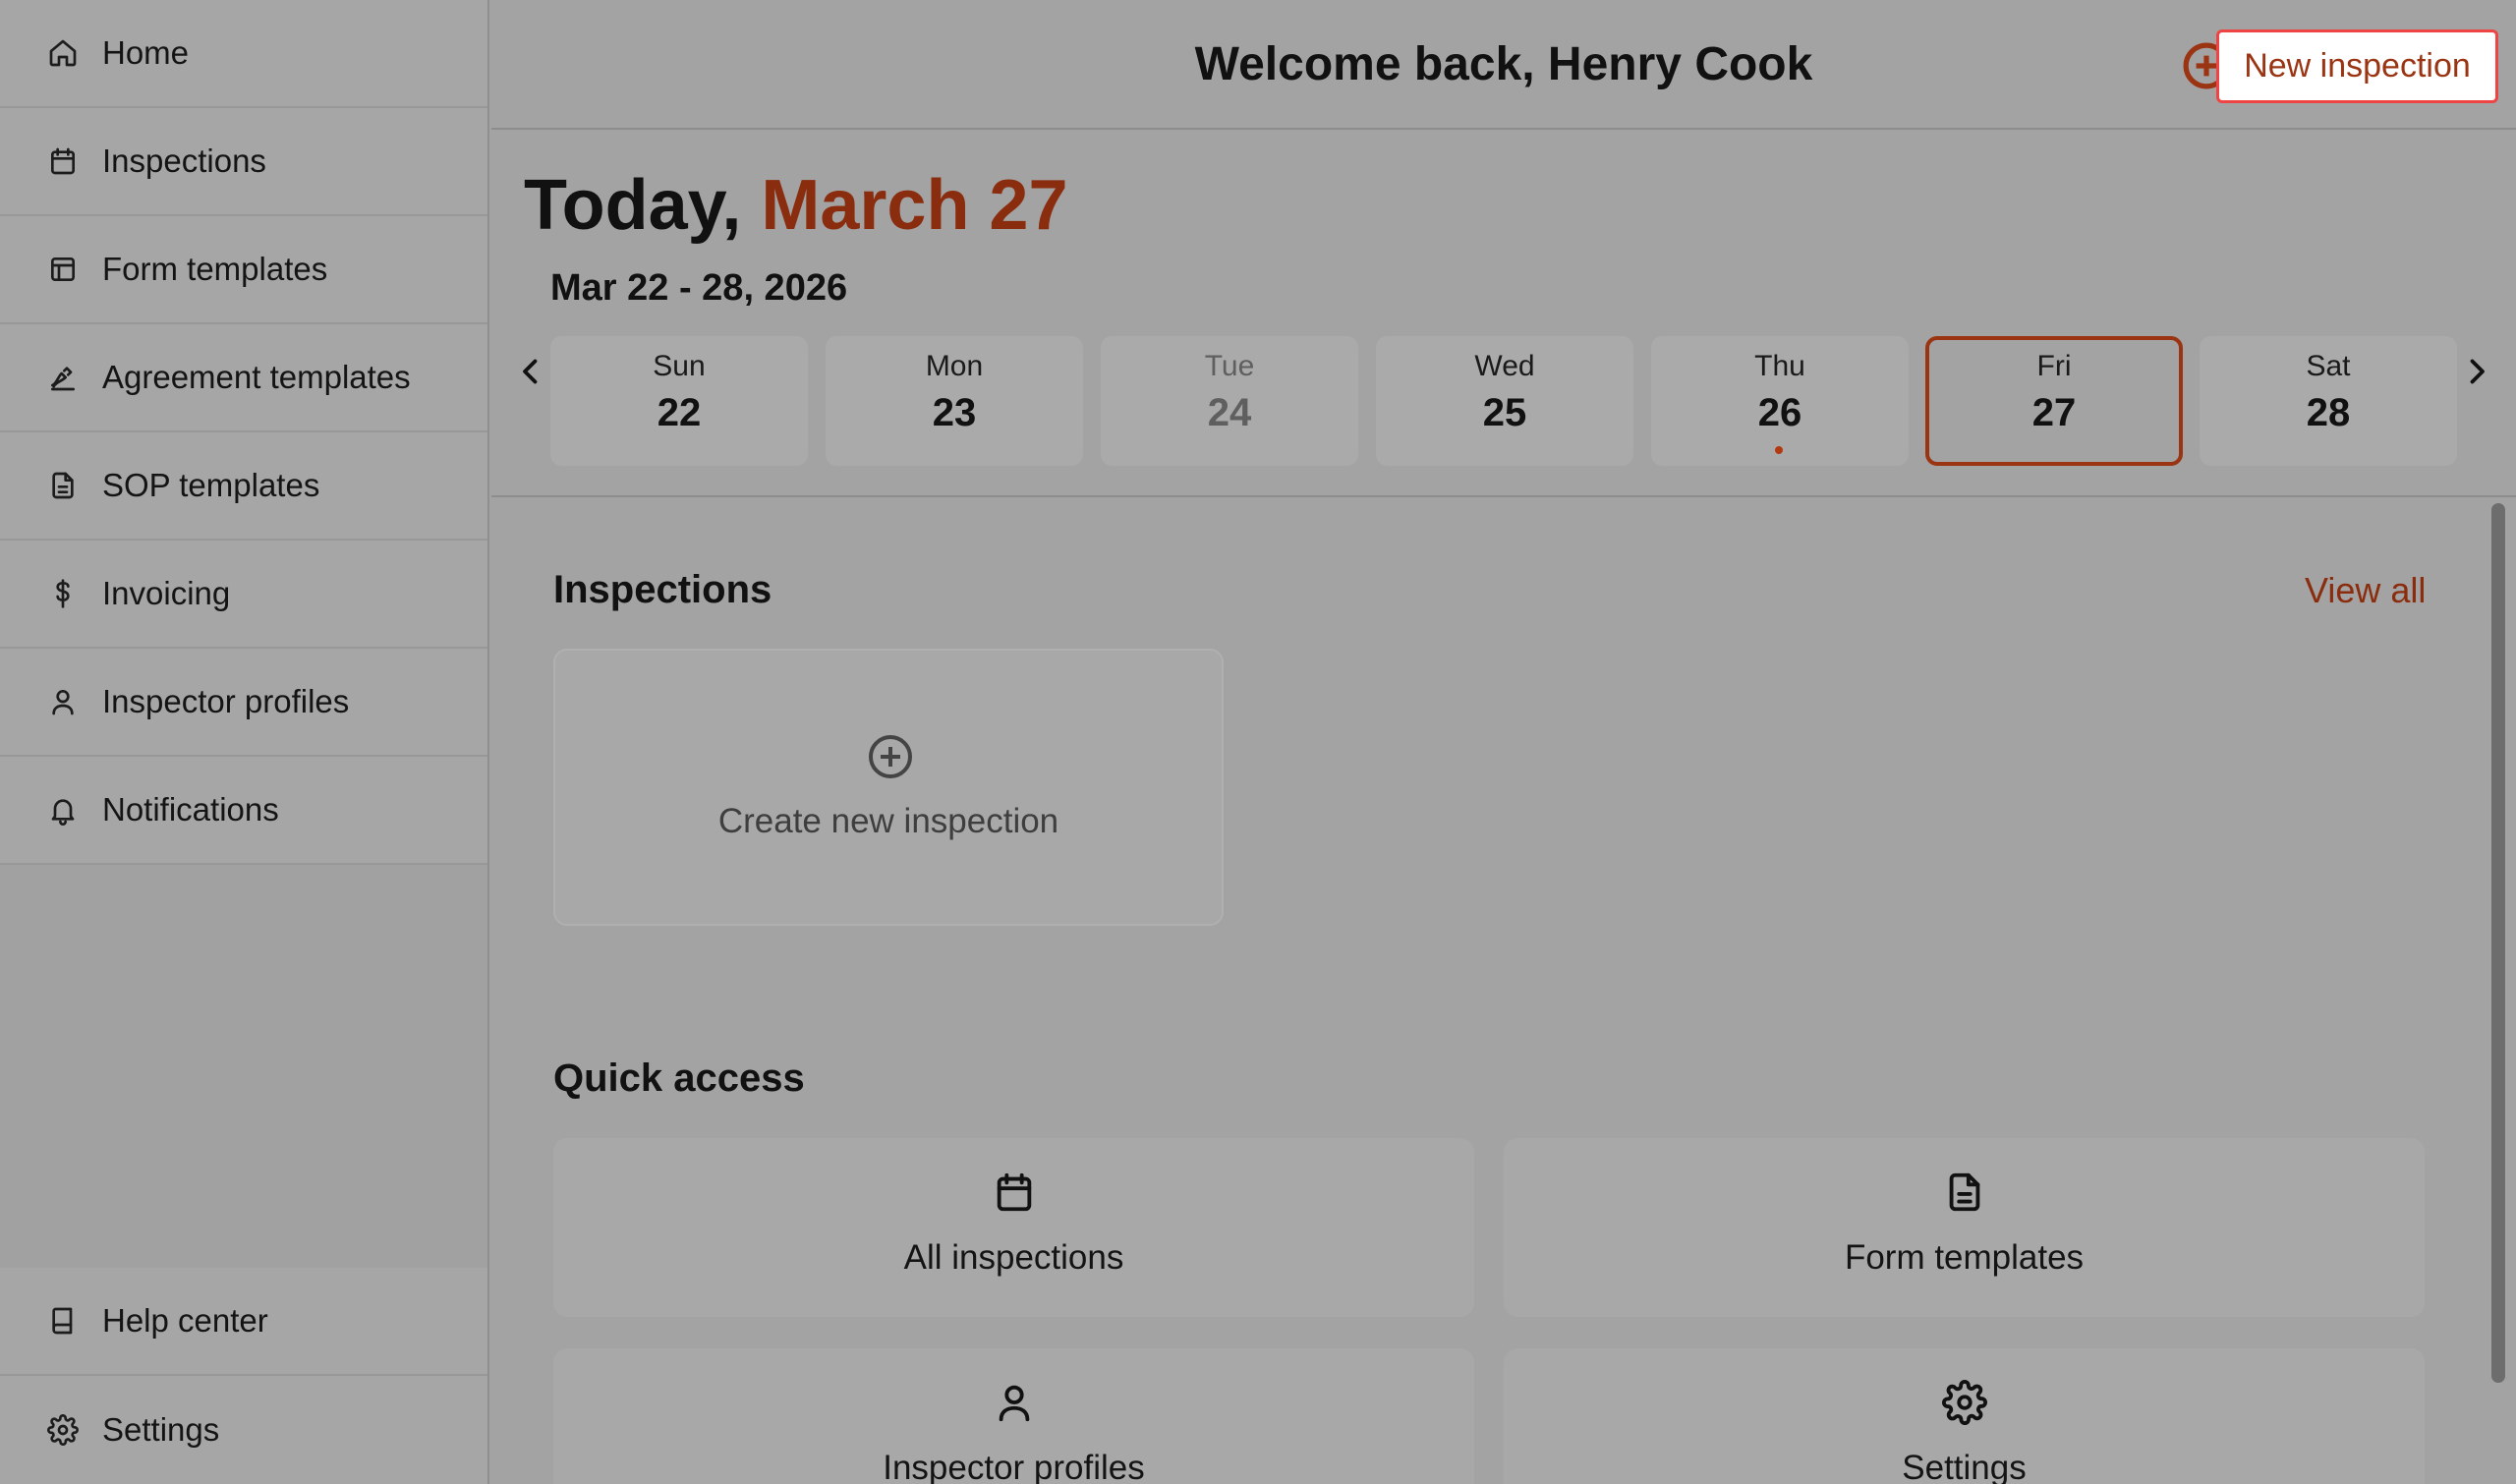 This screenshot has height=1484, width=2516. What do you see at coordinates (1964, 1257) in the screenshot?
I see `quick-access-label: Form templates` at bounding box center [1964, 1257].